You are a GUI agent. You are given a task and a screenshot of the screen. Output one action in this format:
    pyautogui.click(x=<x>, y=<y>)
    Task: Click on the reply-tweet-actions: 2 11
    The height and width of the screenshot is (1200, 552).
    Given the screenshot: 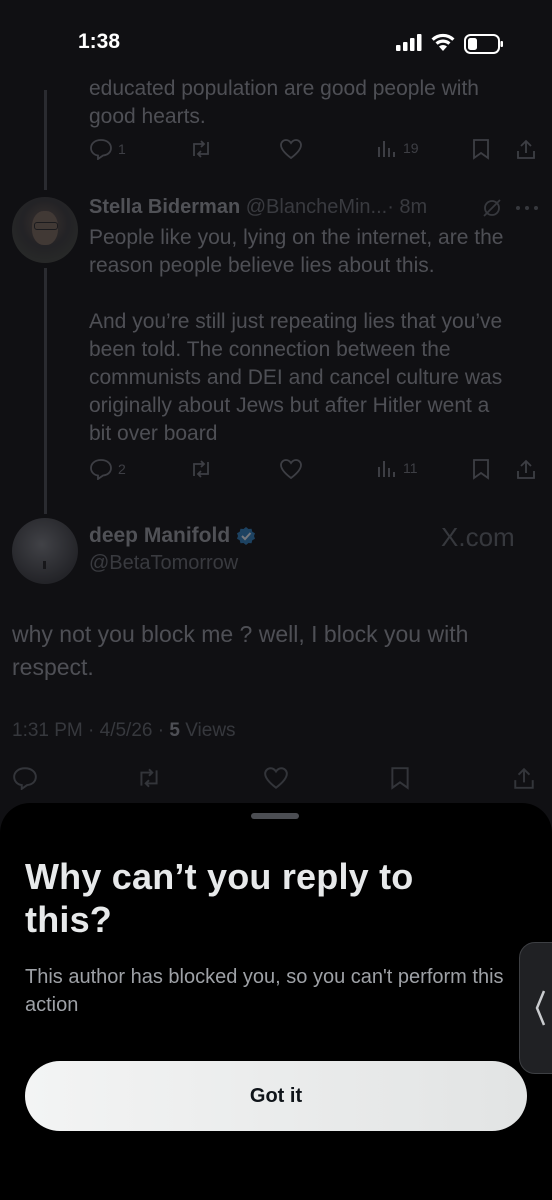 What is the action you would take?
    pyautogui.click(x=314, y=473)
    